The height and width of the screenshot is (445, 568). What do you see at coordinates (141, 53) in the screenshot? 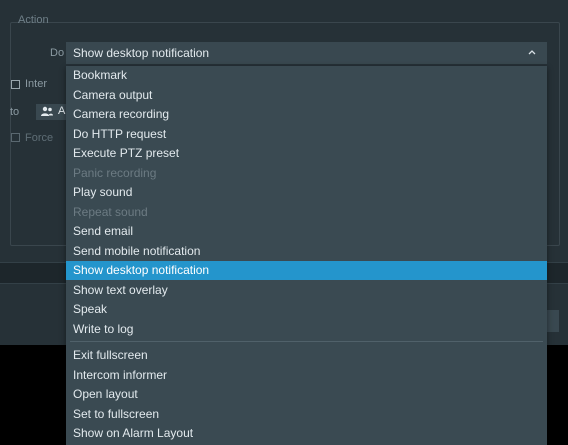
I see `action-combo-value: Show desktop notification` at bounding box center [141, 53].